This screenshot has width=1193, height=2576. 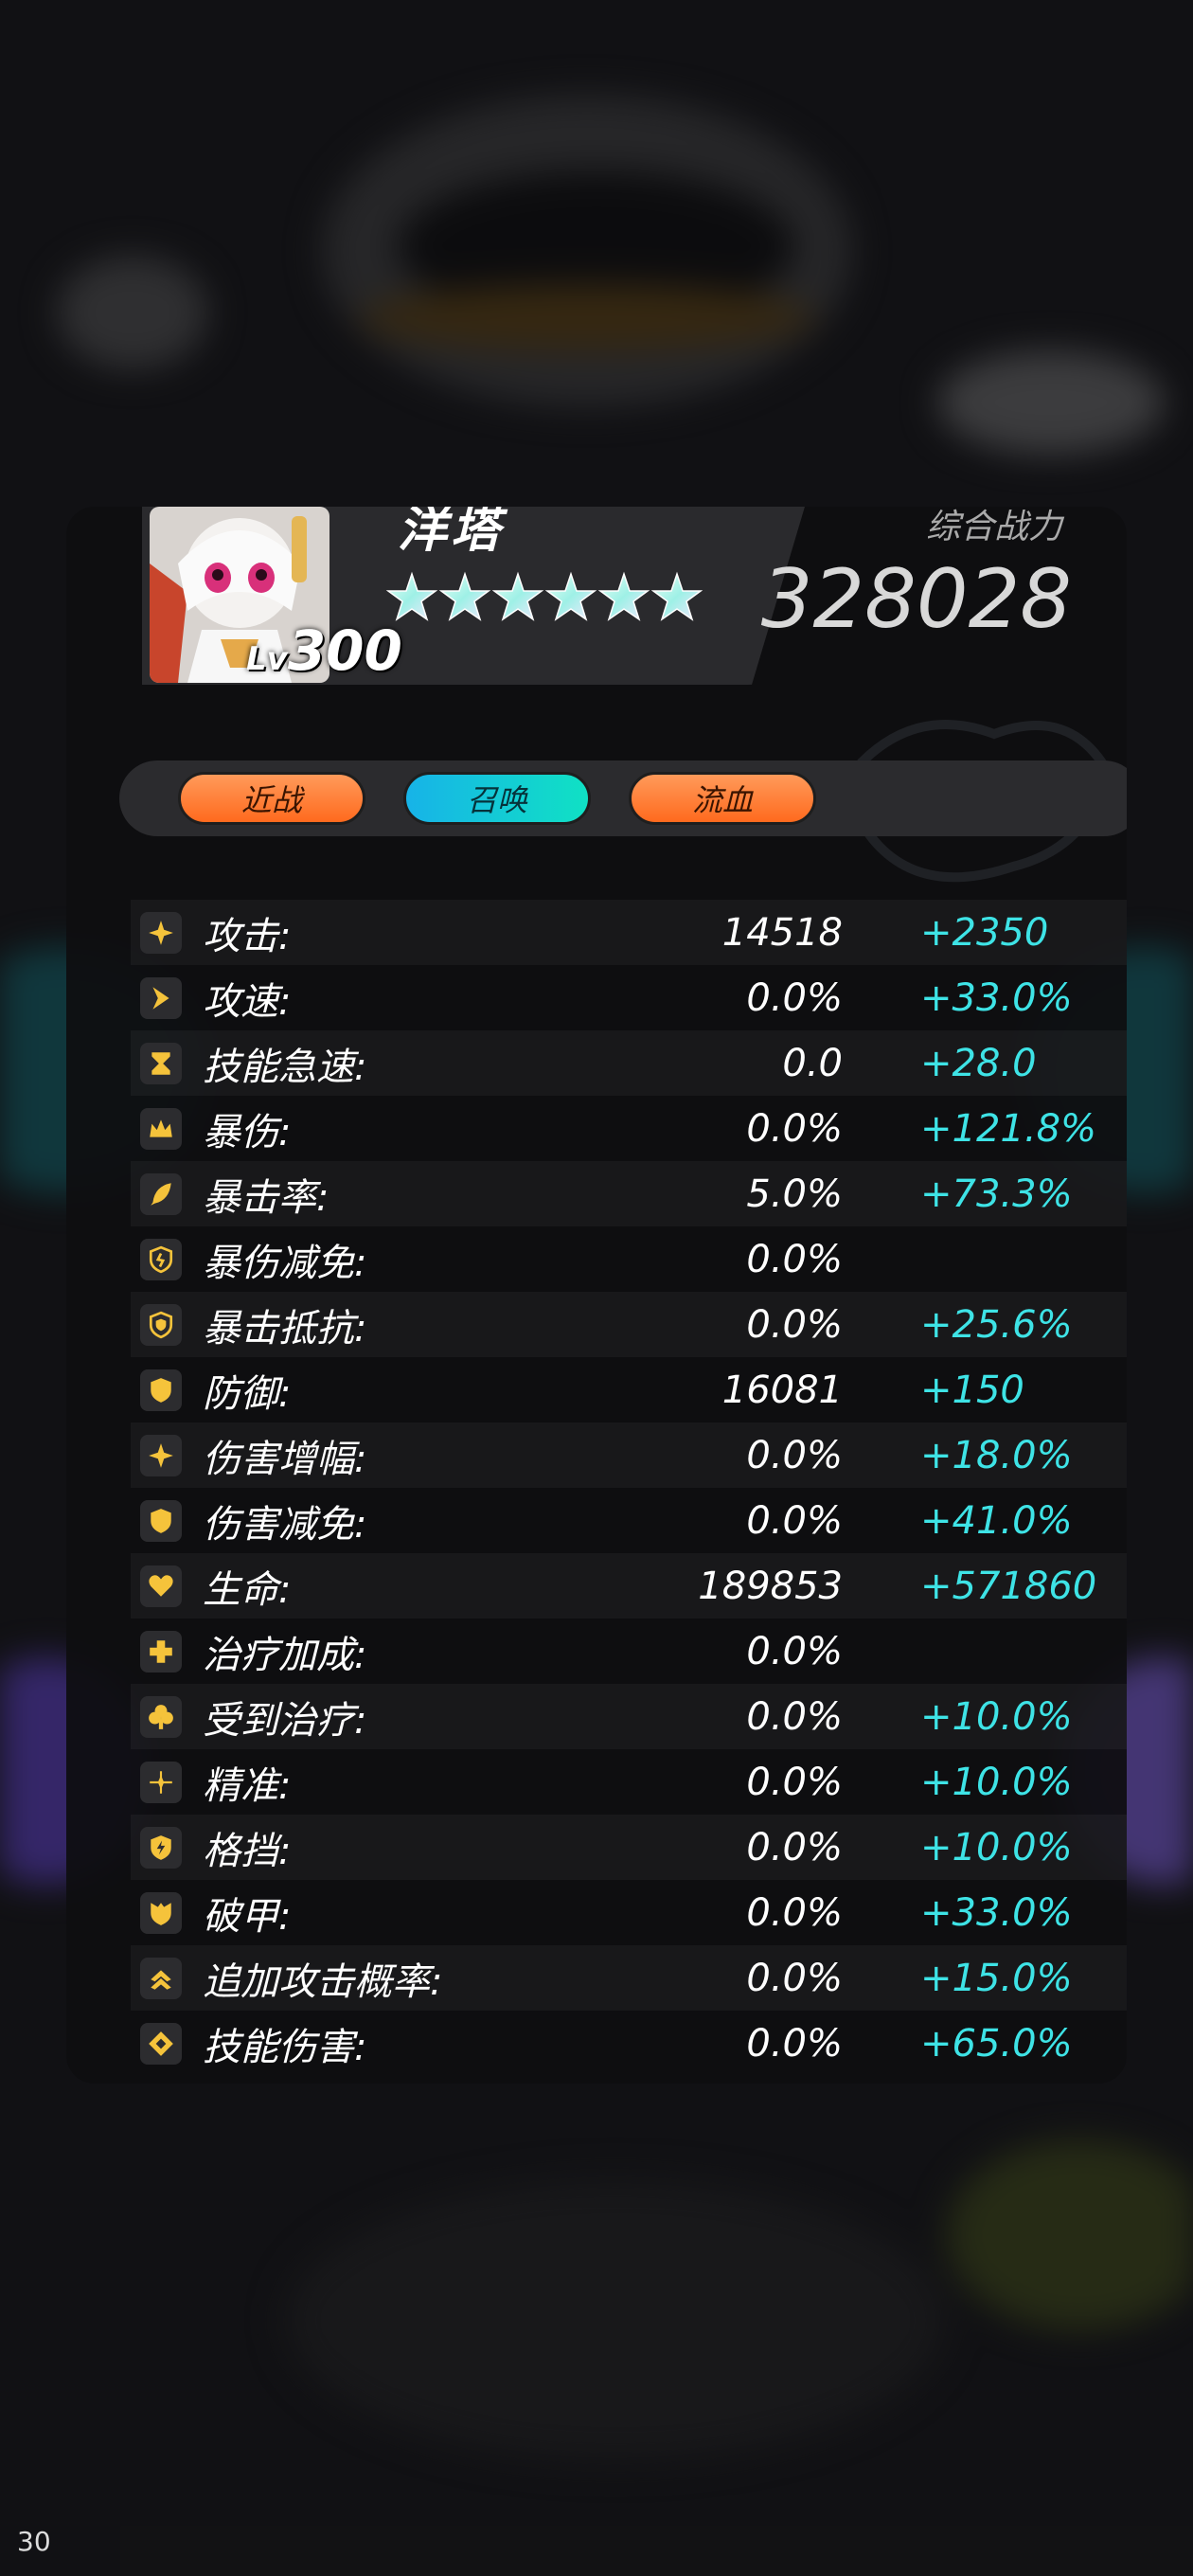 I want to click on stat-label: 生命:, so click(x=247, y=1589).